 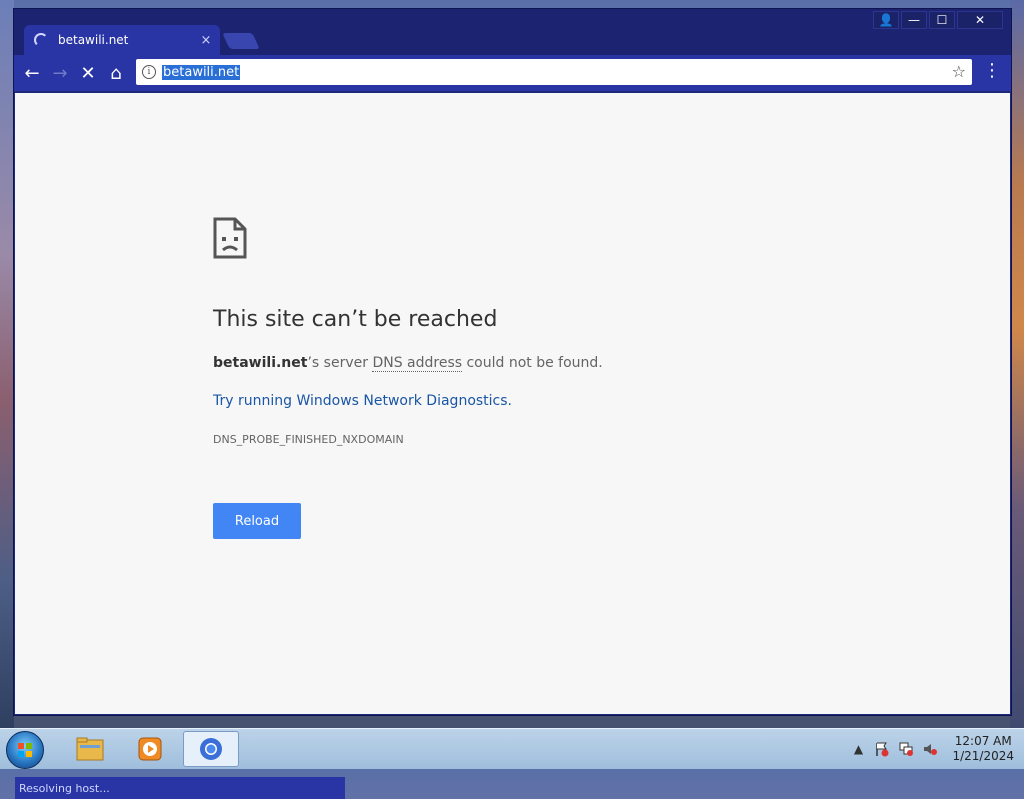 What do you see at coordinates (241, 41) in the screenshot?
I see `new-tab-button` at bounding box center [241, 41].